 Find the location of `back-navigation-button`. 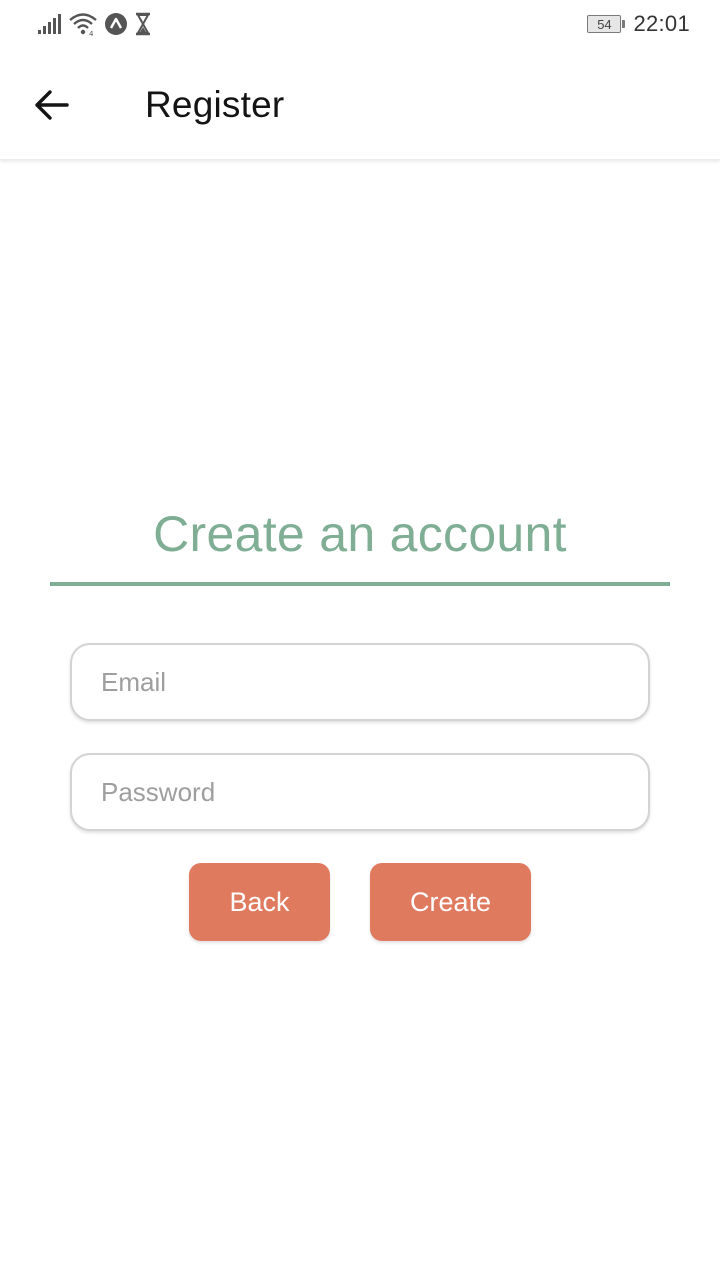

back-navigation-button is located at coordinates (52, 105).